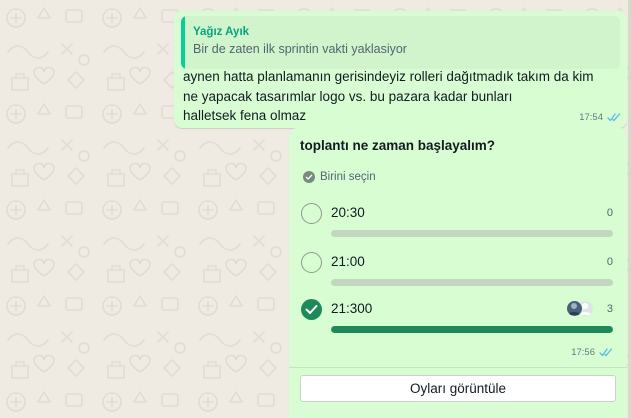 The image size is (631, 418). What do you see at coordinates (457, 319) in the screenshot?
I see `poll-option-3: 21:300 3` at bounding box center [457, 319].